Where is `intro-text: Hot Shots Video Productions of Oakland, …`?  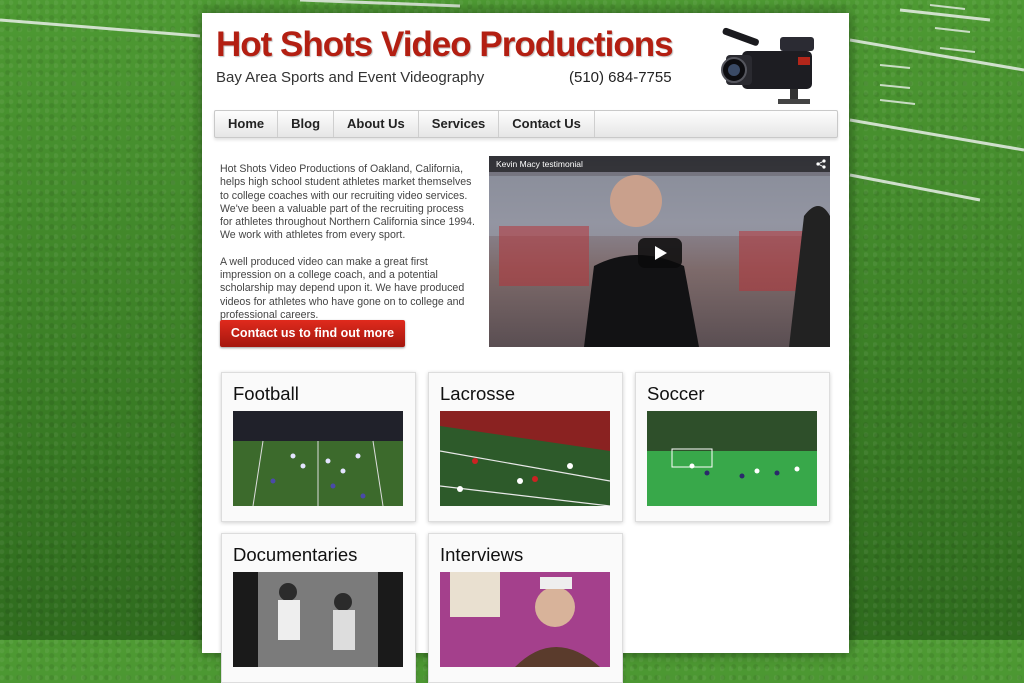 intro-text: Hot Shots Video Productions of Oakland, … is located at coordinates (348, 249).